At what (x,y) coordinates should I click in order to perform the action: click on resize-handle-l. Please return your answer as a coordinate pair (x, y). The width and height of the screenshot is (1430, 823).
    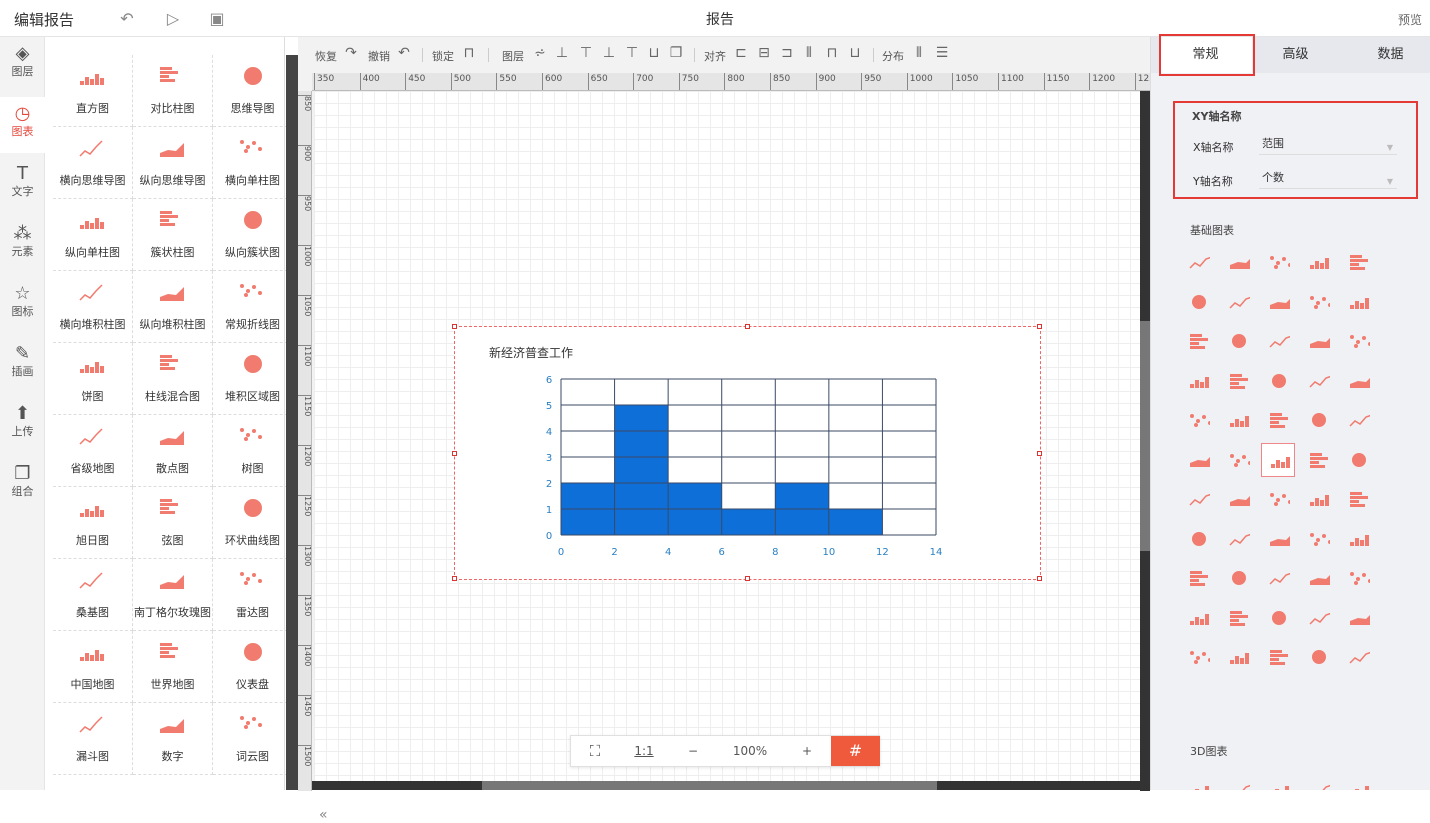
    Looking at the image, I should click on (454, 453).